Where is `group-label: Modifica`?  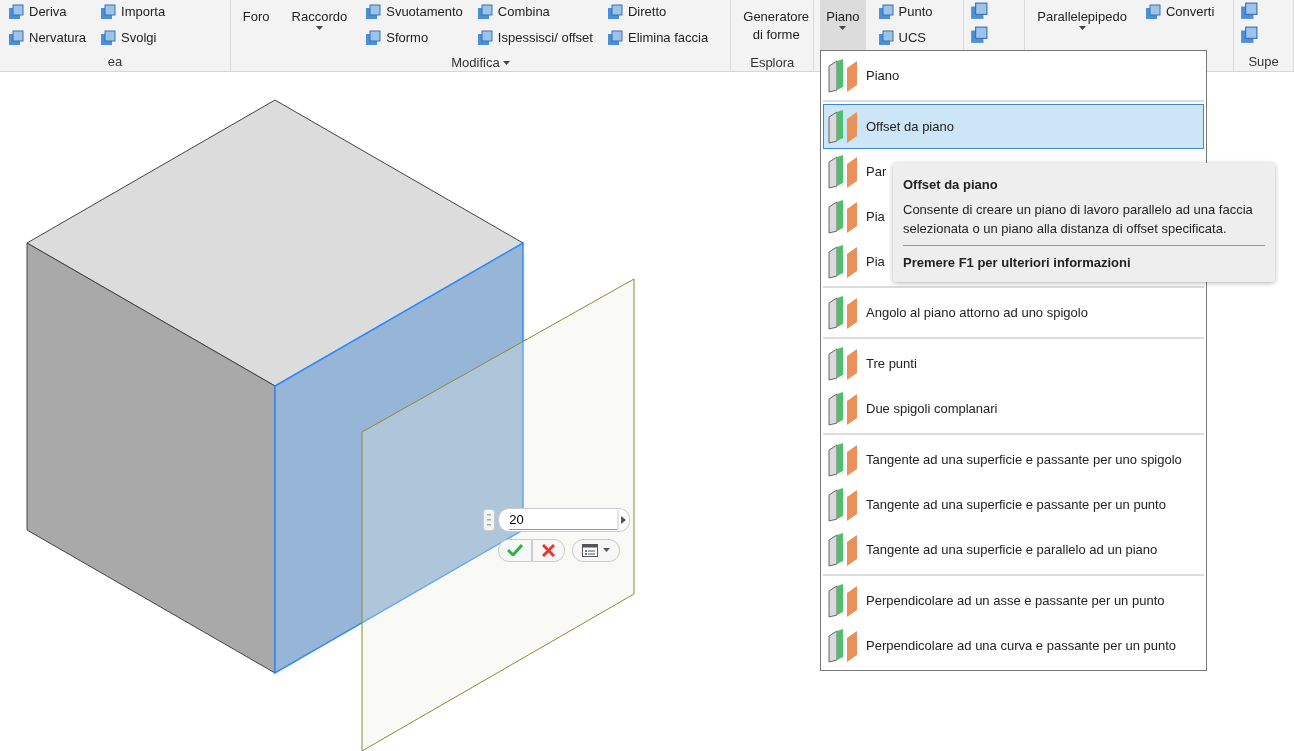
group-label: Modifica is located at coordinates (475, 63).